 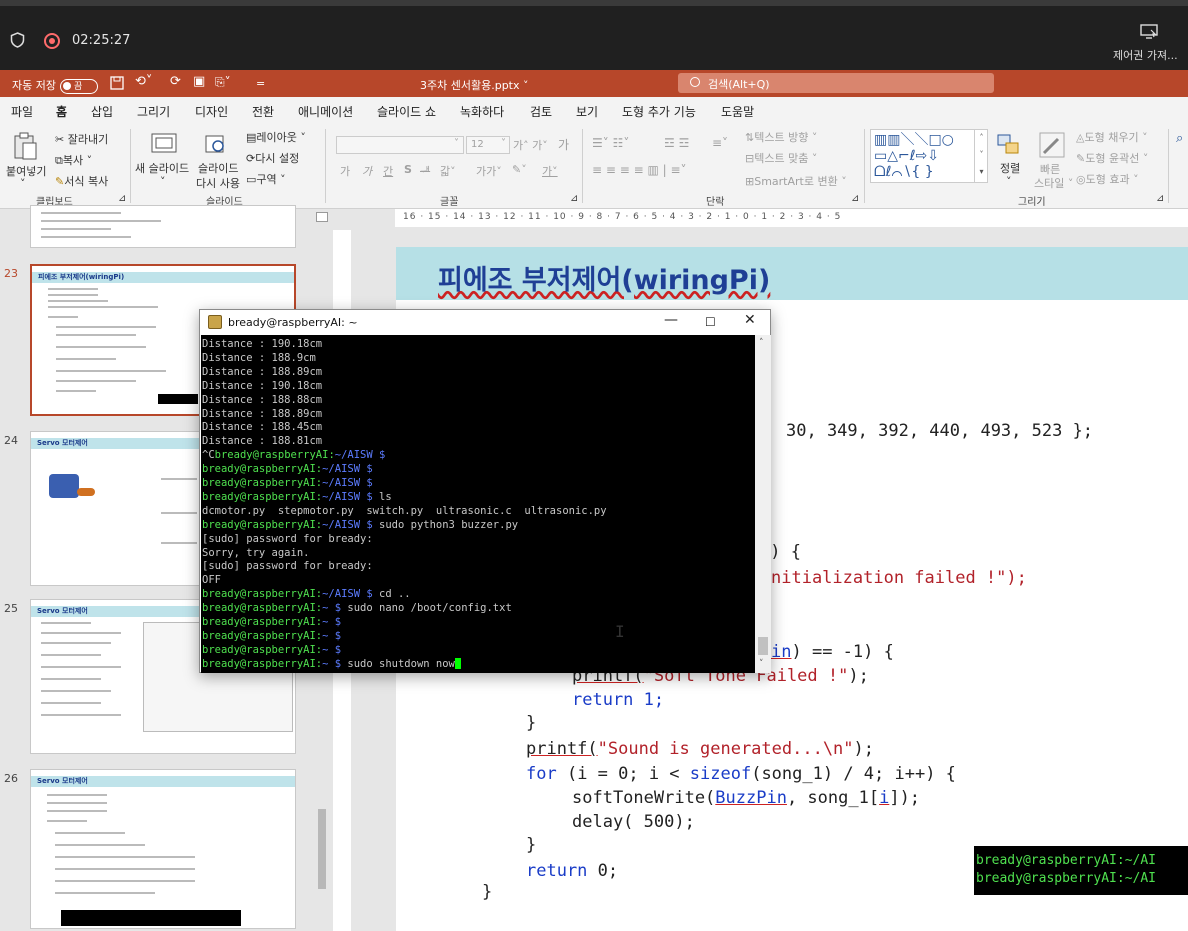 What do you see at coordinates (485, 322) in the screenshot?
I see `terminal-titlebar: bready@raspberryAI: ~ — ☐ ✕` at bounding box center [485, 322].